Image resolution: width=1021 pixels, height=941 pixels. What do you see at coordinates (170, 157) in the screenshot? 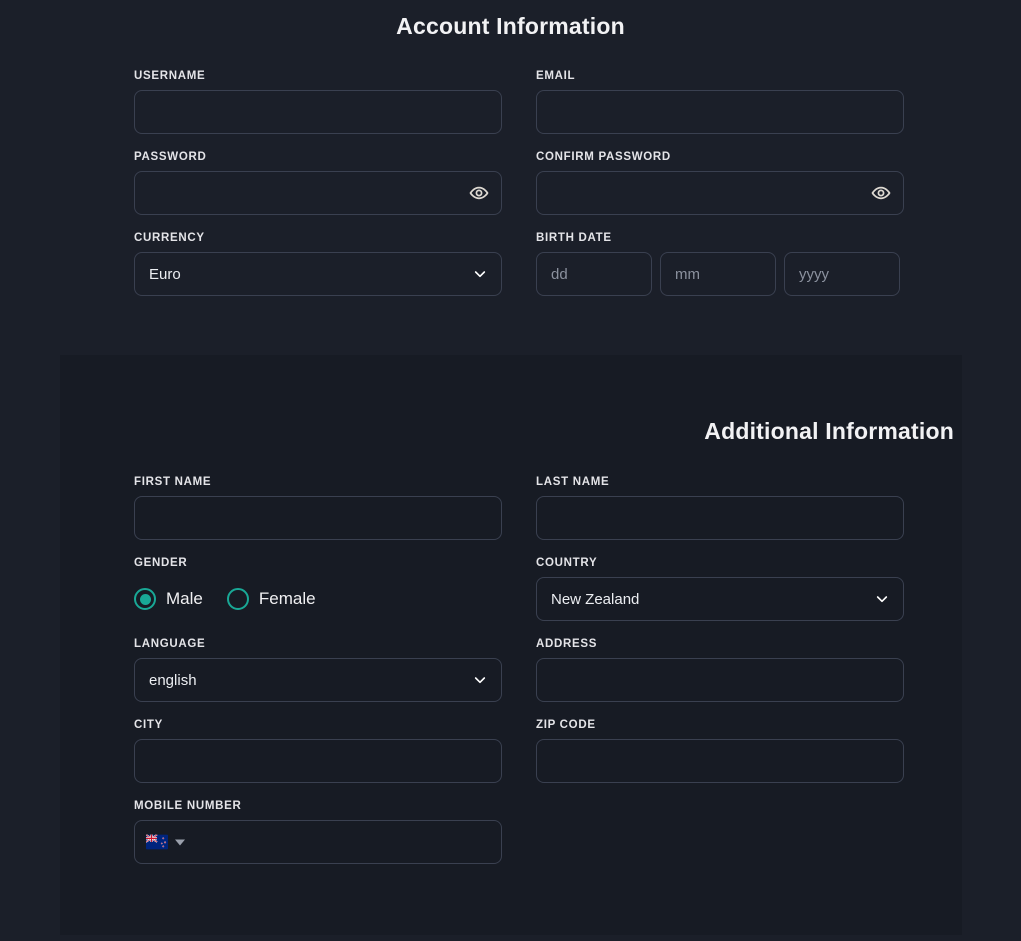
I see `password-label: PASSWORD` at bounding box center [170, 157].